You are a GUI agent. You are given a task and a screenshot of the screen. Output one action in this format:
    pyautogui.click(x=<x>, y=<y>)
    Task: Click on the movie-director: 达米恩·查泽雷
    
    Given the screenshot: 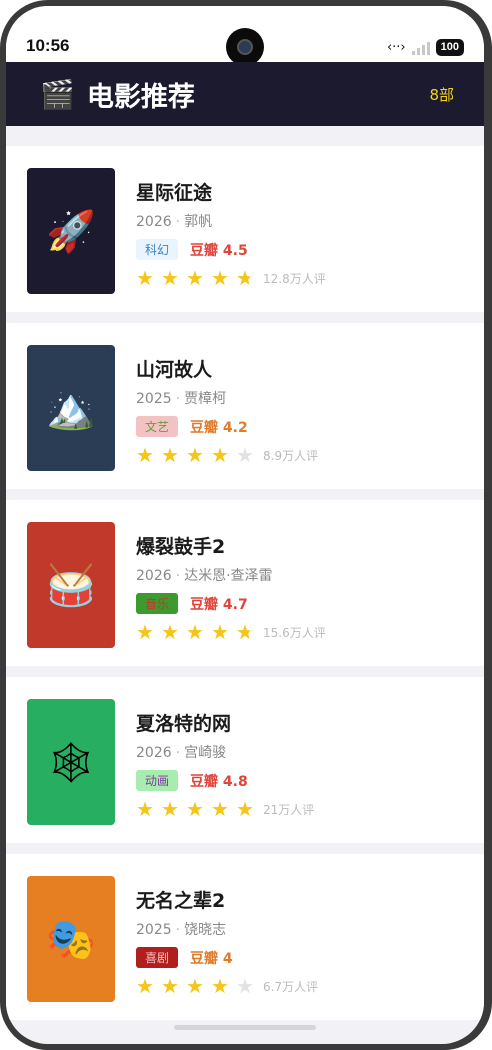 What is the action you would take?
    pyautogui.click(x=228, y=576)
    